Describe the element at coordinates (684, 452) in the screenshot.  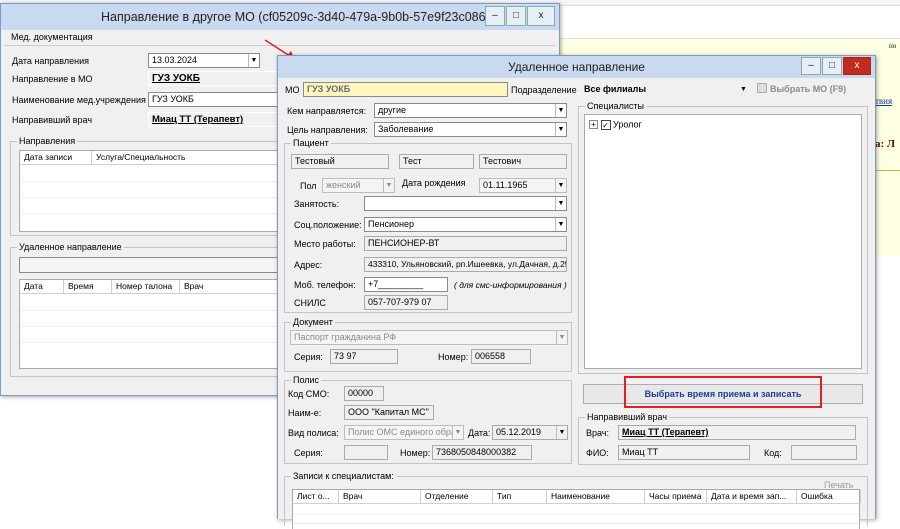
I see `fio-field: Миац ТТ` at that location.